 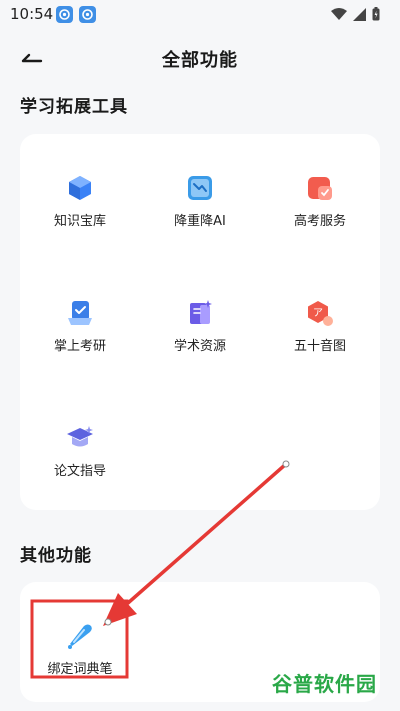 I want to click on tile-paper-guidance: 论文指导, so click(x=80, y=451).